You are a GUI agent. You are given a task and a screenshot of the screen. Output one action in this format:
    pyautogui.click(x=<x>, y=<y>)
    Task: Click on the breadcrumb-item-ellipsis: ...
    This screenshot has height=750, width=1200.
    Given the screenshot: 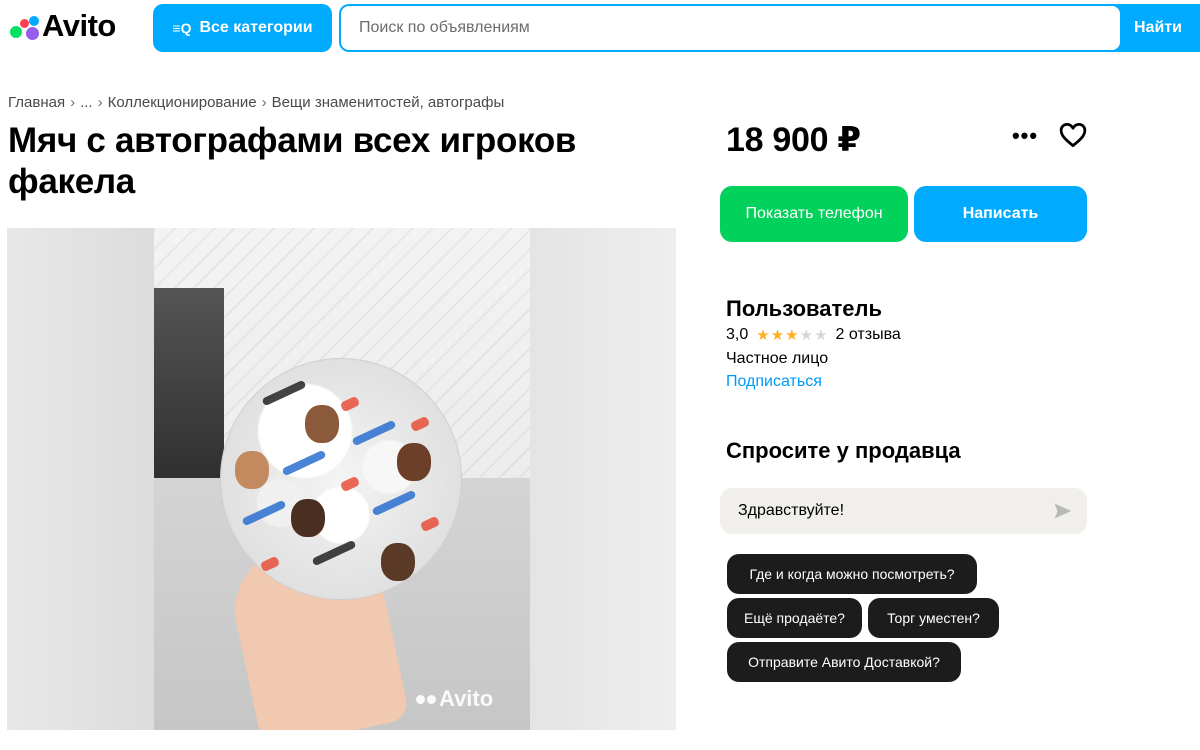 What is the action you would take?
    pyautogui.click(x=86, y=102)
    